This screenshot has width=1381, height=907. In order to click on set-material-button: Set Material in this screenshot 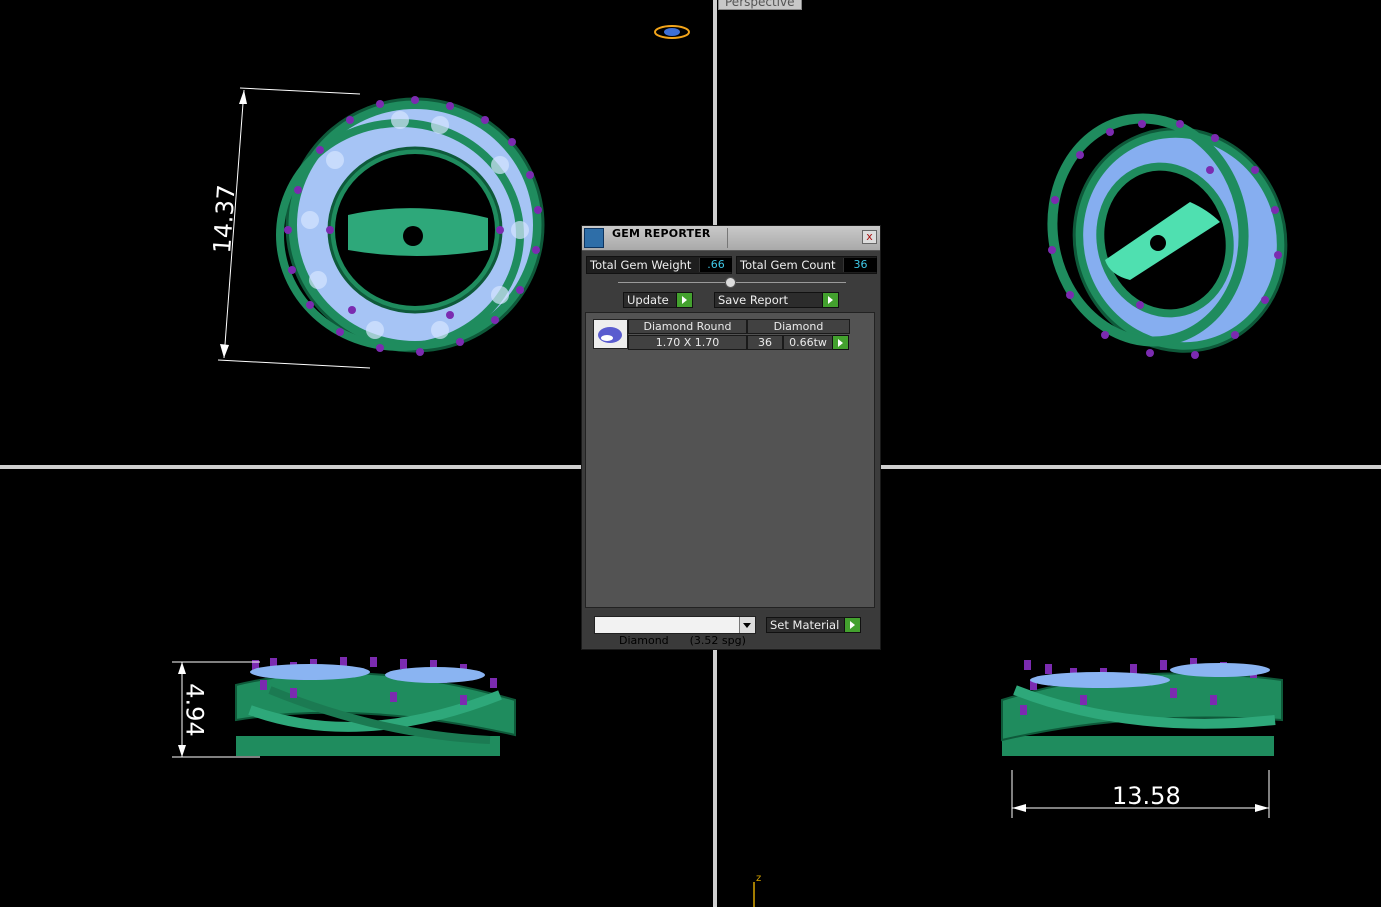, I will do `click(813, 625)`.